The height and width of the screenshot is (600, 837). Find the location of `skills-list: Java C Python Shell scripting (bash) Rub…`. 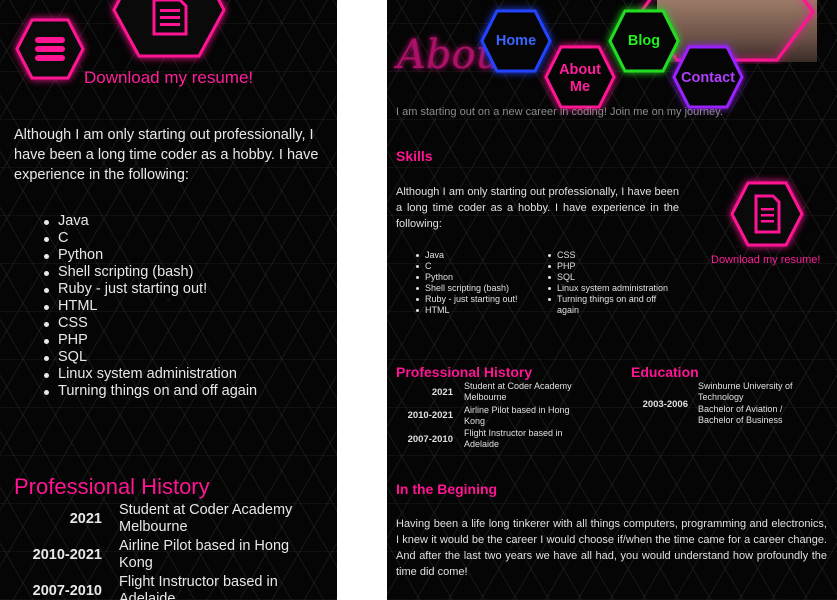

skills-list: Java C Python Shell scripting (bash) Rub… is located at coordinates (150, 306).